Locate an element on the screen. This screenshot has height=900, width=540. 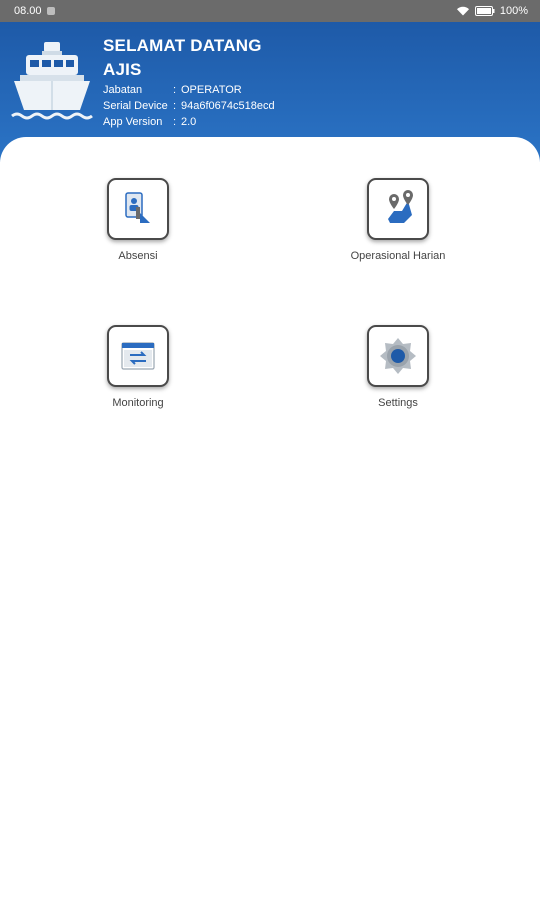
monitoring-window-icon is located at coordinates (138, 356).